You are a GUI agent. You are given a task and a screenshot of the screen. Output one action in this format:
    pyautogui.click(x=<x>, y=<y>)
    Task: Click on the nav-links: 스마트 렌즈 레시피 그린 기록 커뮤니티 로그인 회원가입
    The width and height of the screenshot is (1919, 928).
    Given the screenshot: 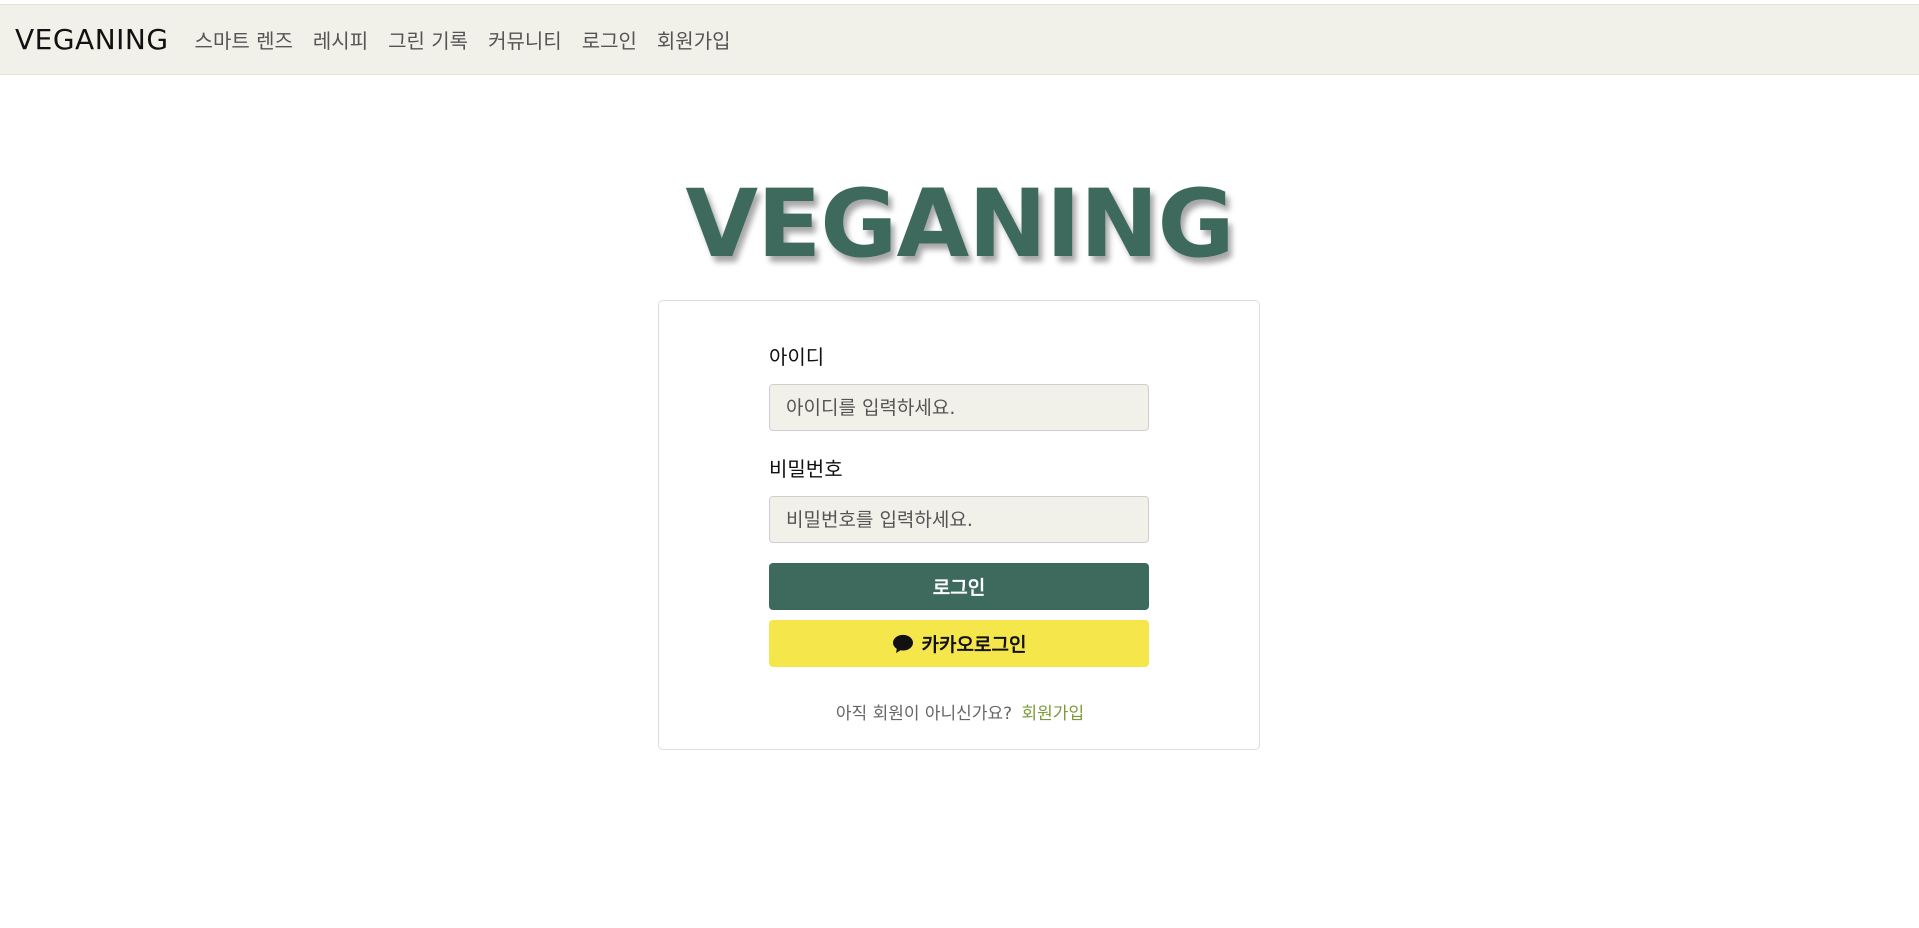 What is the action you would take?
    pyautogui.click(x=463, y=39)
    